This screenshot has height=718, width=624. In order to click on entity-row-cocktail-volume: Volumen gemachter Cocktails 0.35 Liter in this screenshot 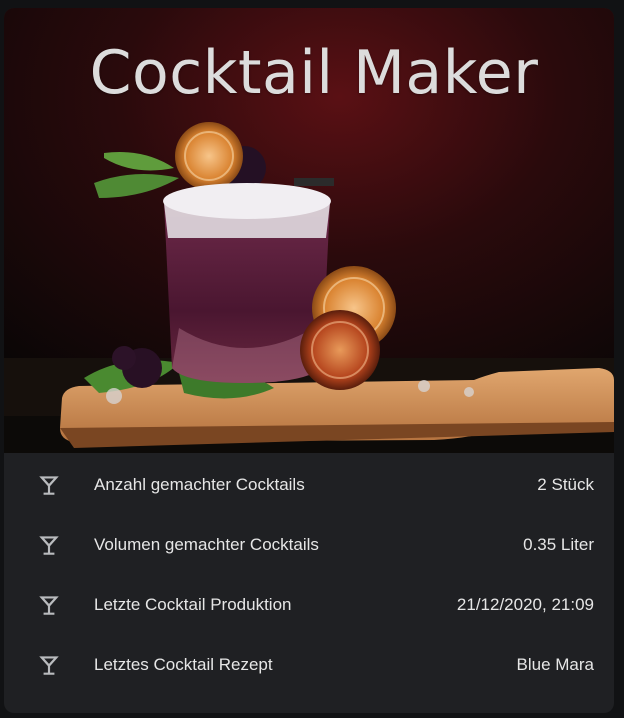, I will do `click(309, 545)`.